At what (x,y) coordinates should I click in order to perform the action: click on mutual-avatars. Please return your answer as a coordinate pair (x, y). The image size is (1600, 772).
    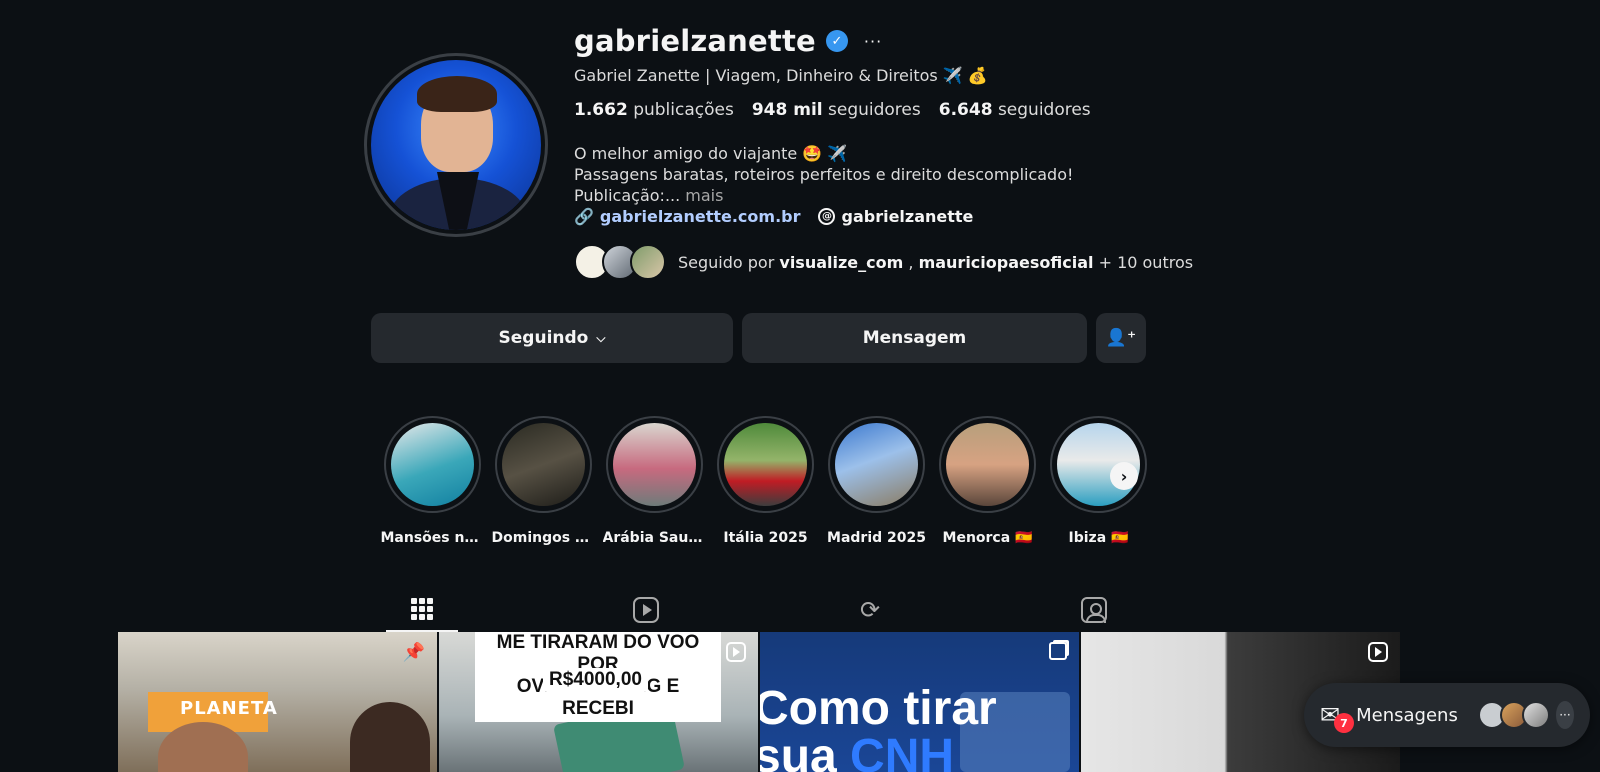
    Looking at the image, I should click on (620, 262).